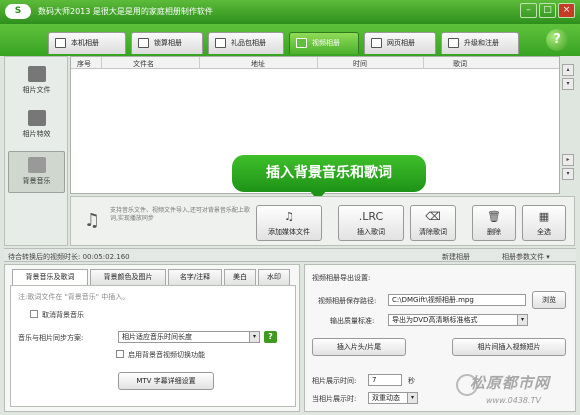 The width and height of the screenshot is (580, 415). What do you see at coordinates (180, 214) in the screenshot?
I see `toolbar-note: 支持音乐文件、视频文件导入,还可对背景音乐配上歌词,实现播放同步` at bounding box center [180, 214].